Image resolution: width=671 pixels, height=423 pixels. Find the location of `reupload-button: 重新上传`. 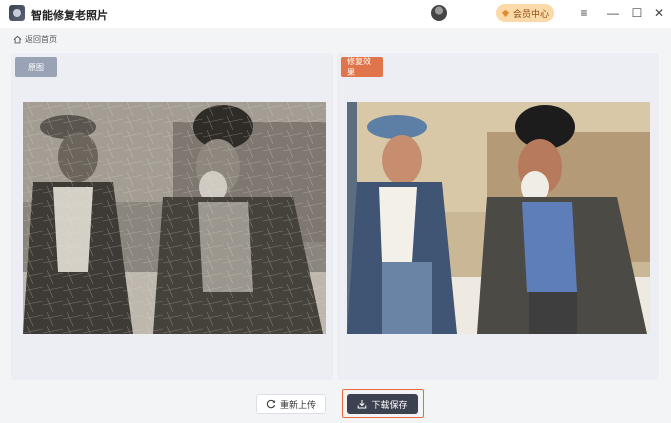

reupload-button: 重新上传 is located at coordinates (291, 404).